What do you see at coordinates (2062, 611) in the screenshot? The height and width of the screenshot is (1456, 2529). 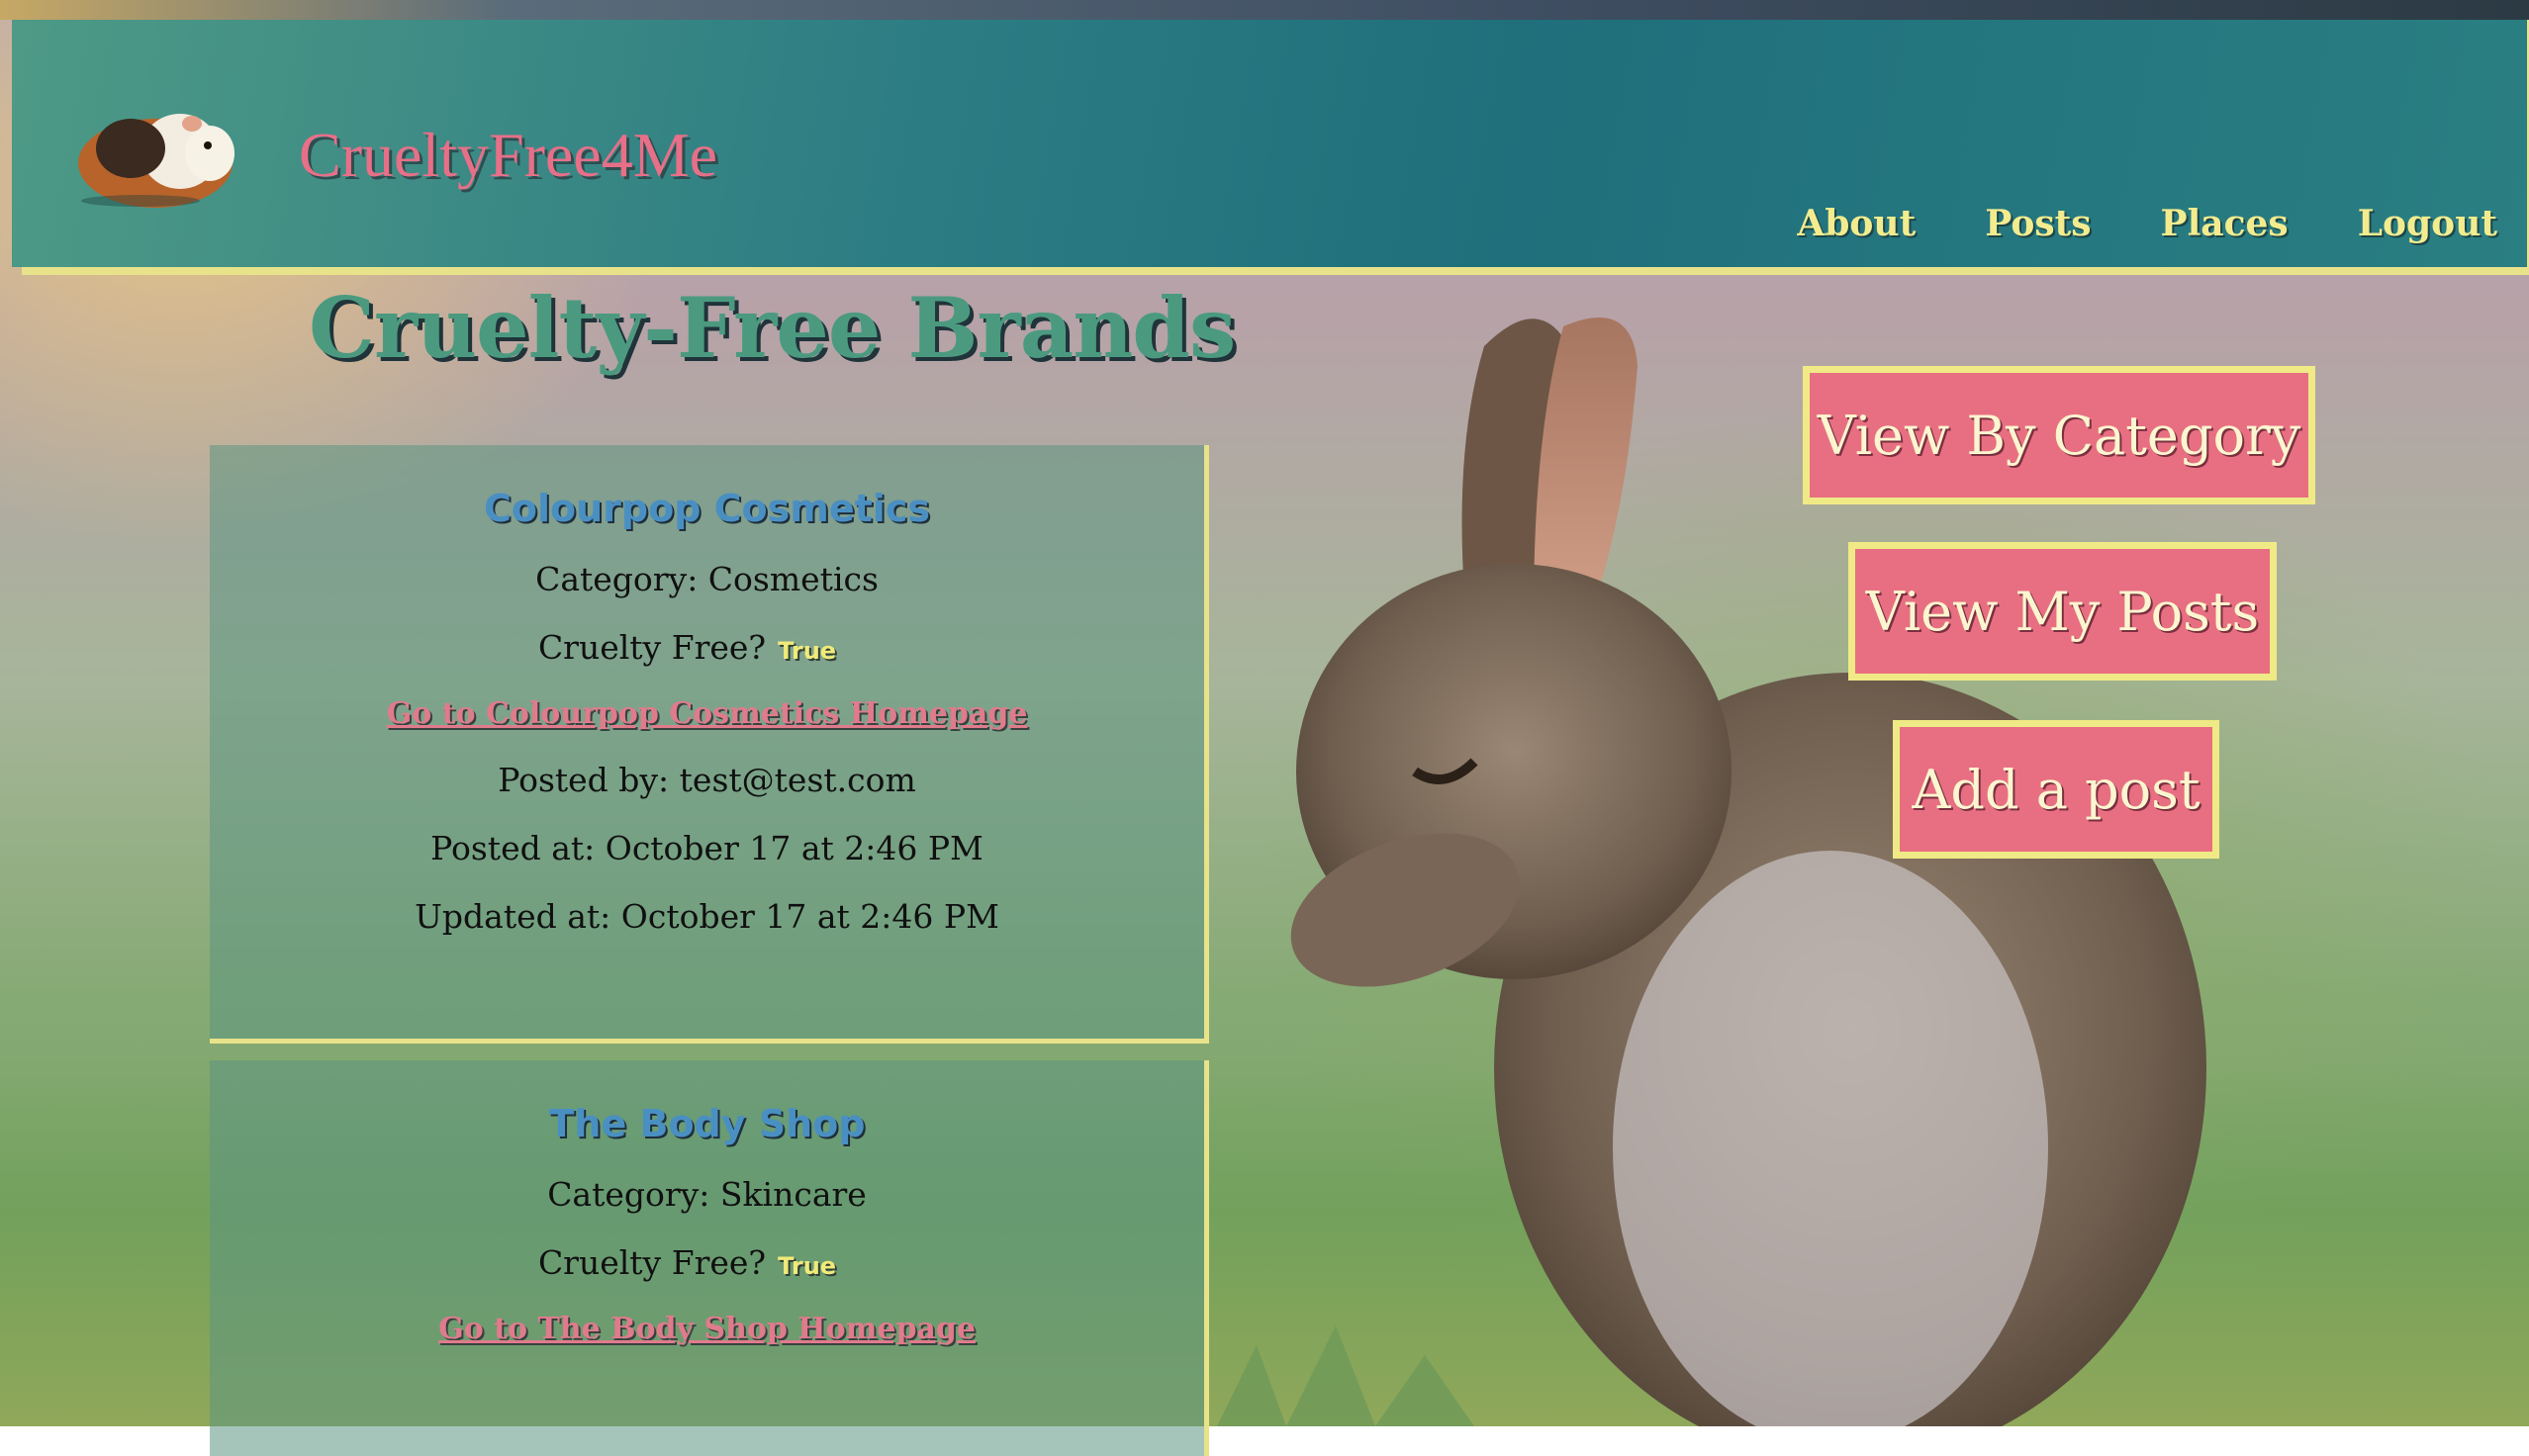 I see `view-my-posts-button: View My Posts` at bounding box center [2062, 611].